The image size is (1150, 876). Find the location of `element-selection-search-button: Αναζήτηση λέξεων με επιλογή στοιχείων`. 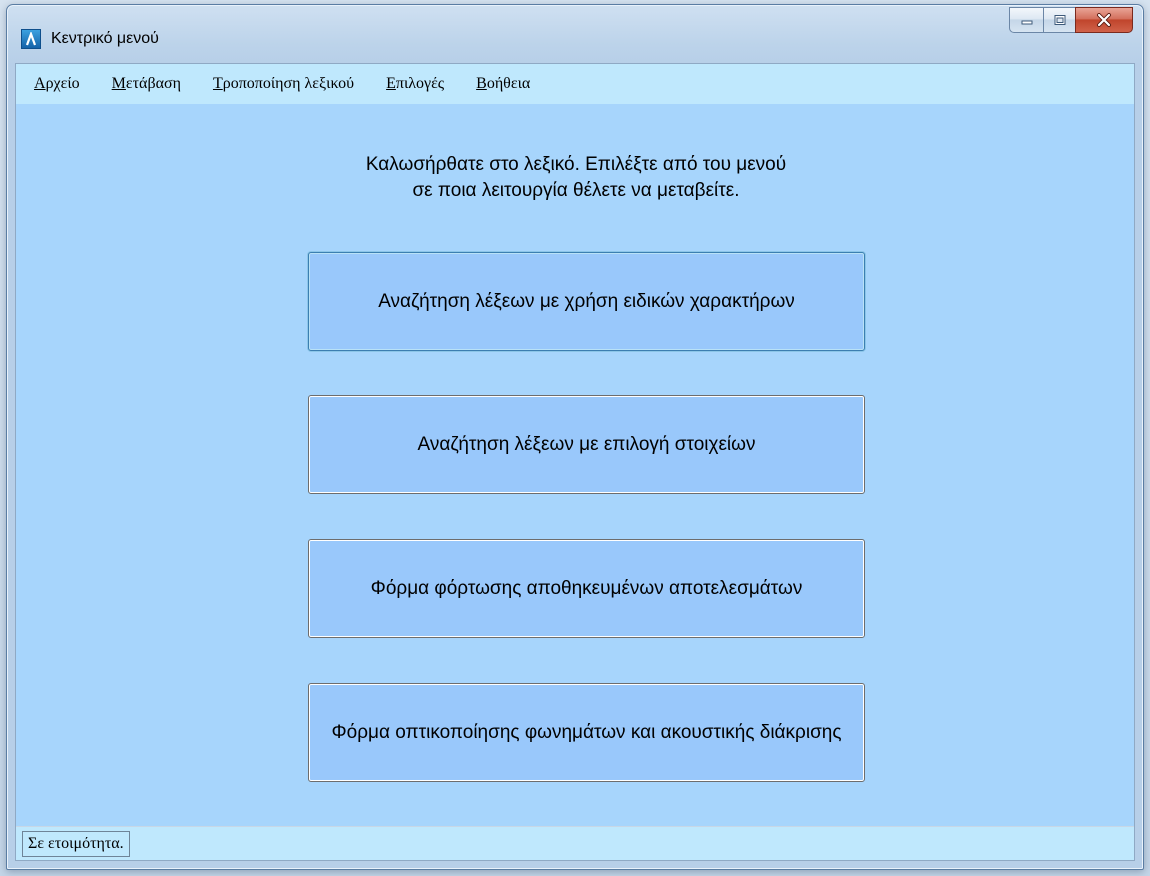

element-selection-search-button: Αναζήτηση λέξεων με επιλογή στοιχείων is located at coordinates (586, 444).